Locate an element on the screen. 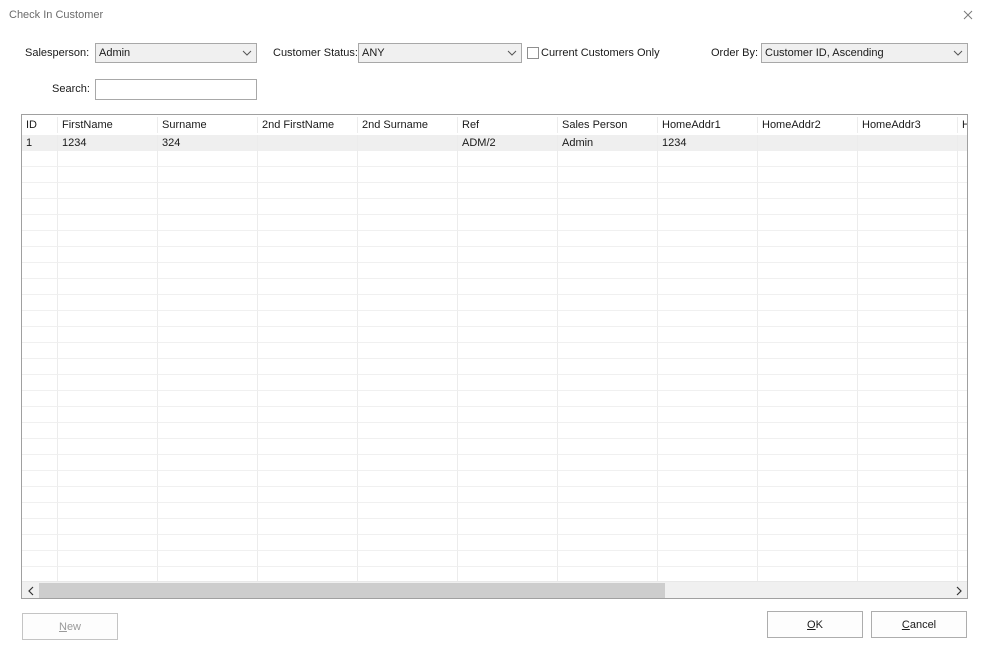 The height and width of the screenshot is (656, 988). scrollbar-thumb is located at coordinates (352, 590).